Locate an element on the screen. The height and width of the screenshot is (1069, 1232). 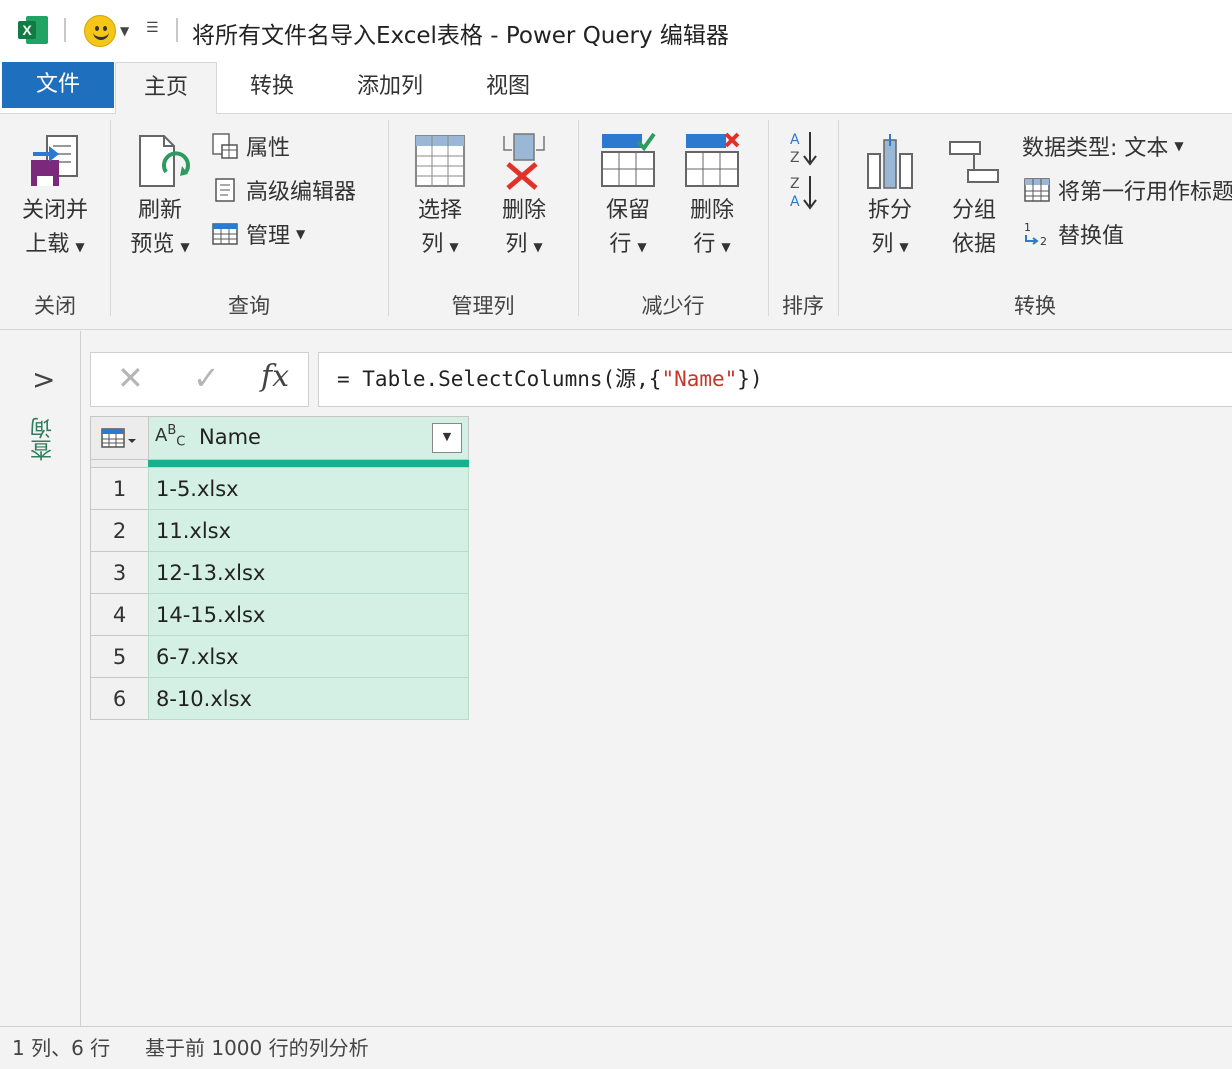
remove-rows-label-1: 删除 is located at coordinates (711, 210).